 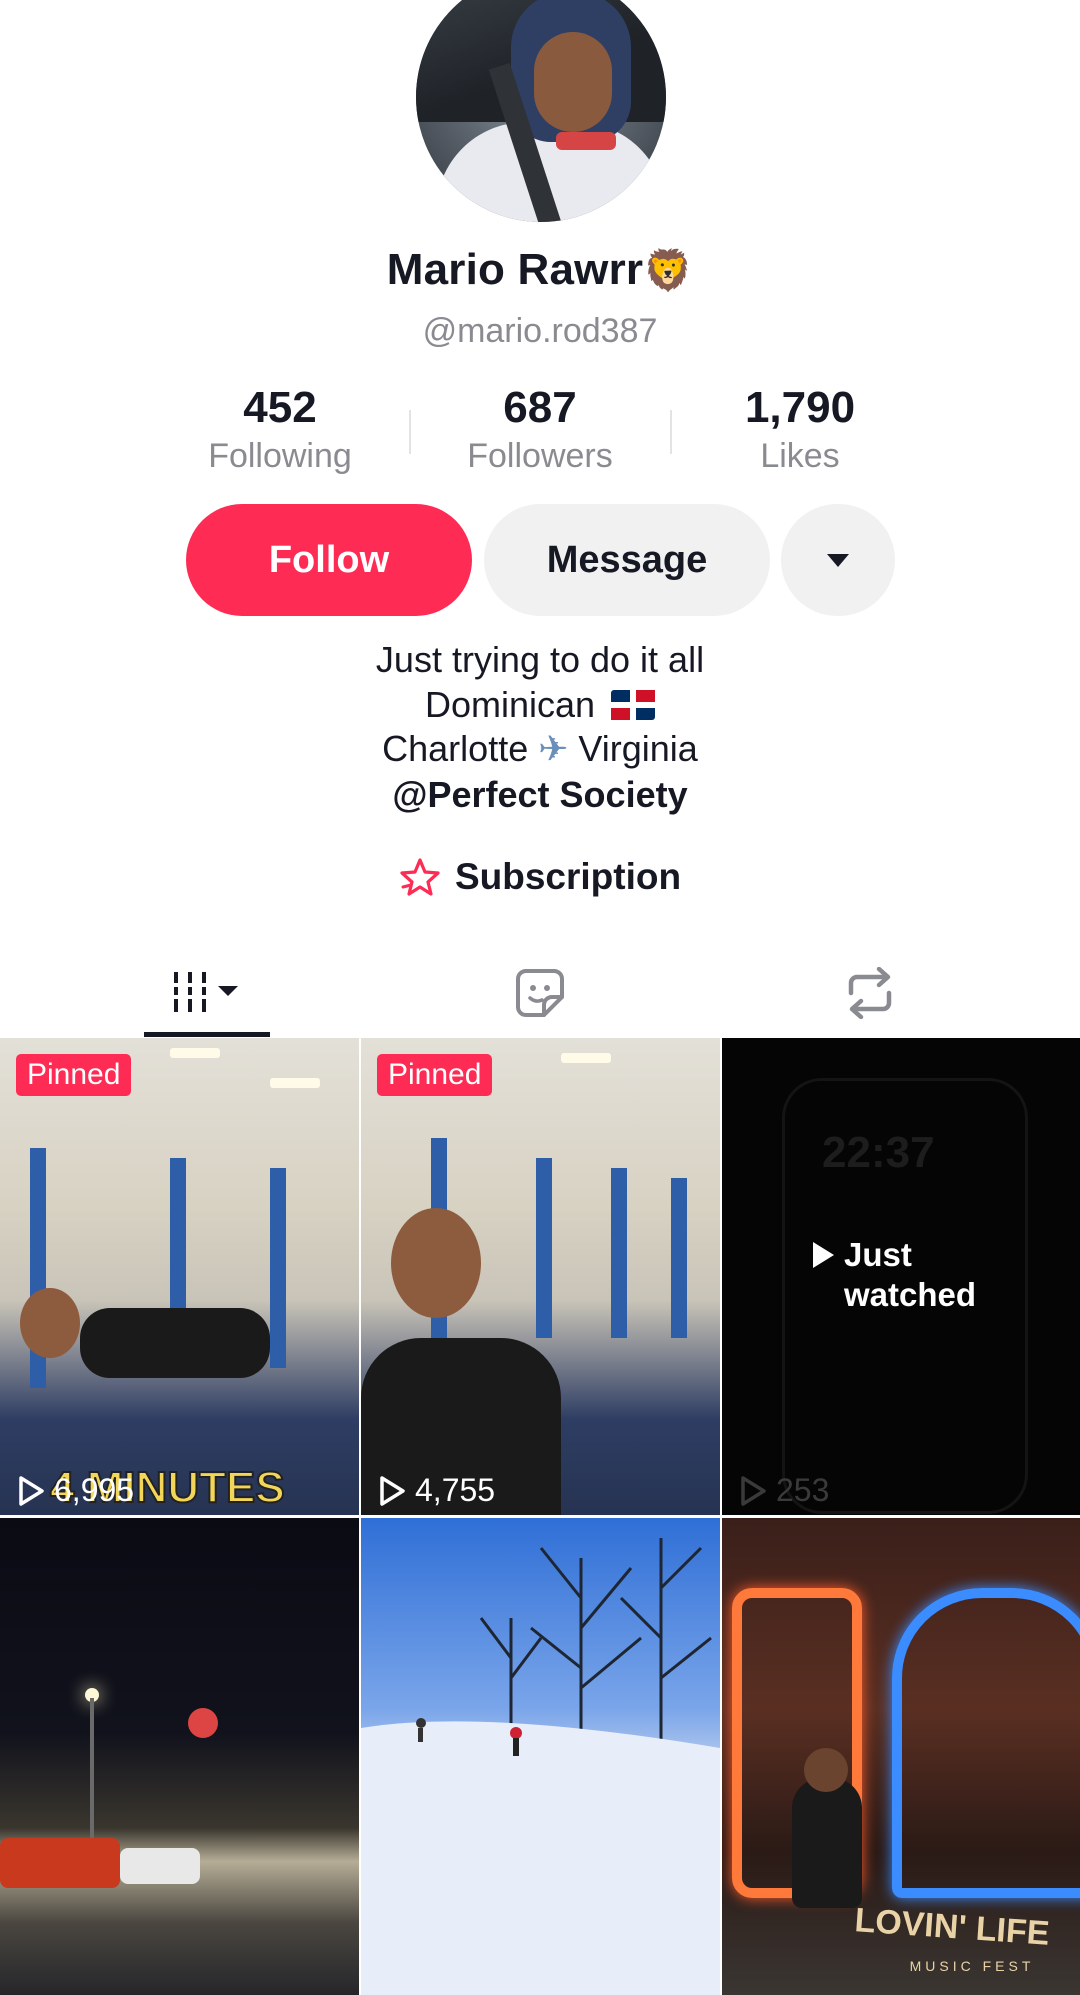 I want to click on just-watched-label: Just watched, so click(x=893, y=1275).